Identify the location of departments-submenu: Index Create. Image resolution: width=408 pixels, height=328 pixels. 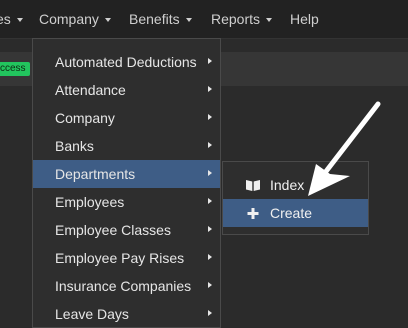
(295, 198).